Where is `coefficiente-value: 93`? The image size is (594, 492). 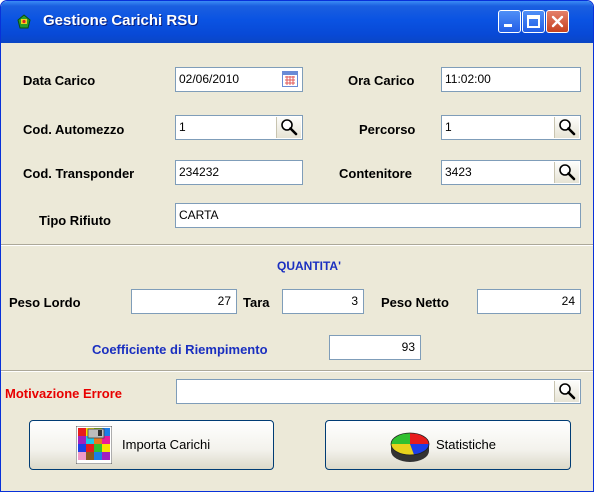 coefficiente-value: 93 is located at coordinates (408, 347).